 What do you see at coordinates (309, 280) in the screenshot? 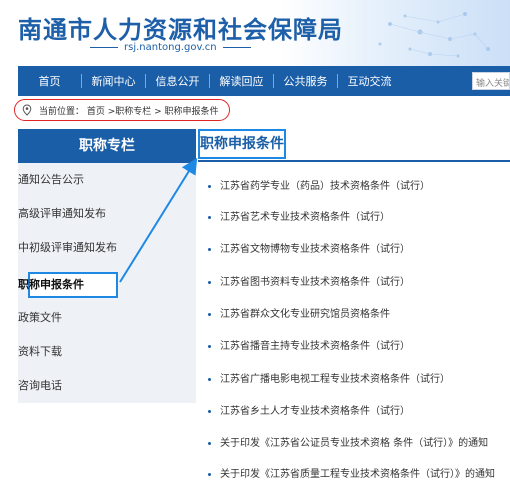
I see `list-item: 江苏省图书资料专业技术资格条件（试行）` at bounding box center [309, 280].